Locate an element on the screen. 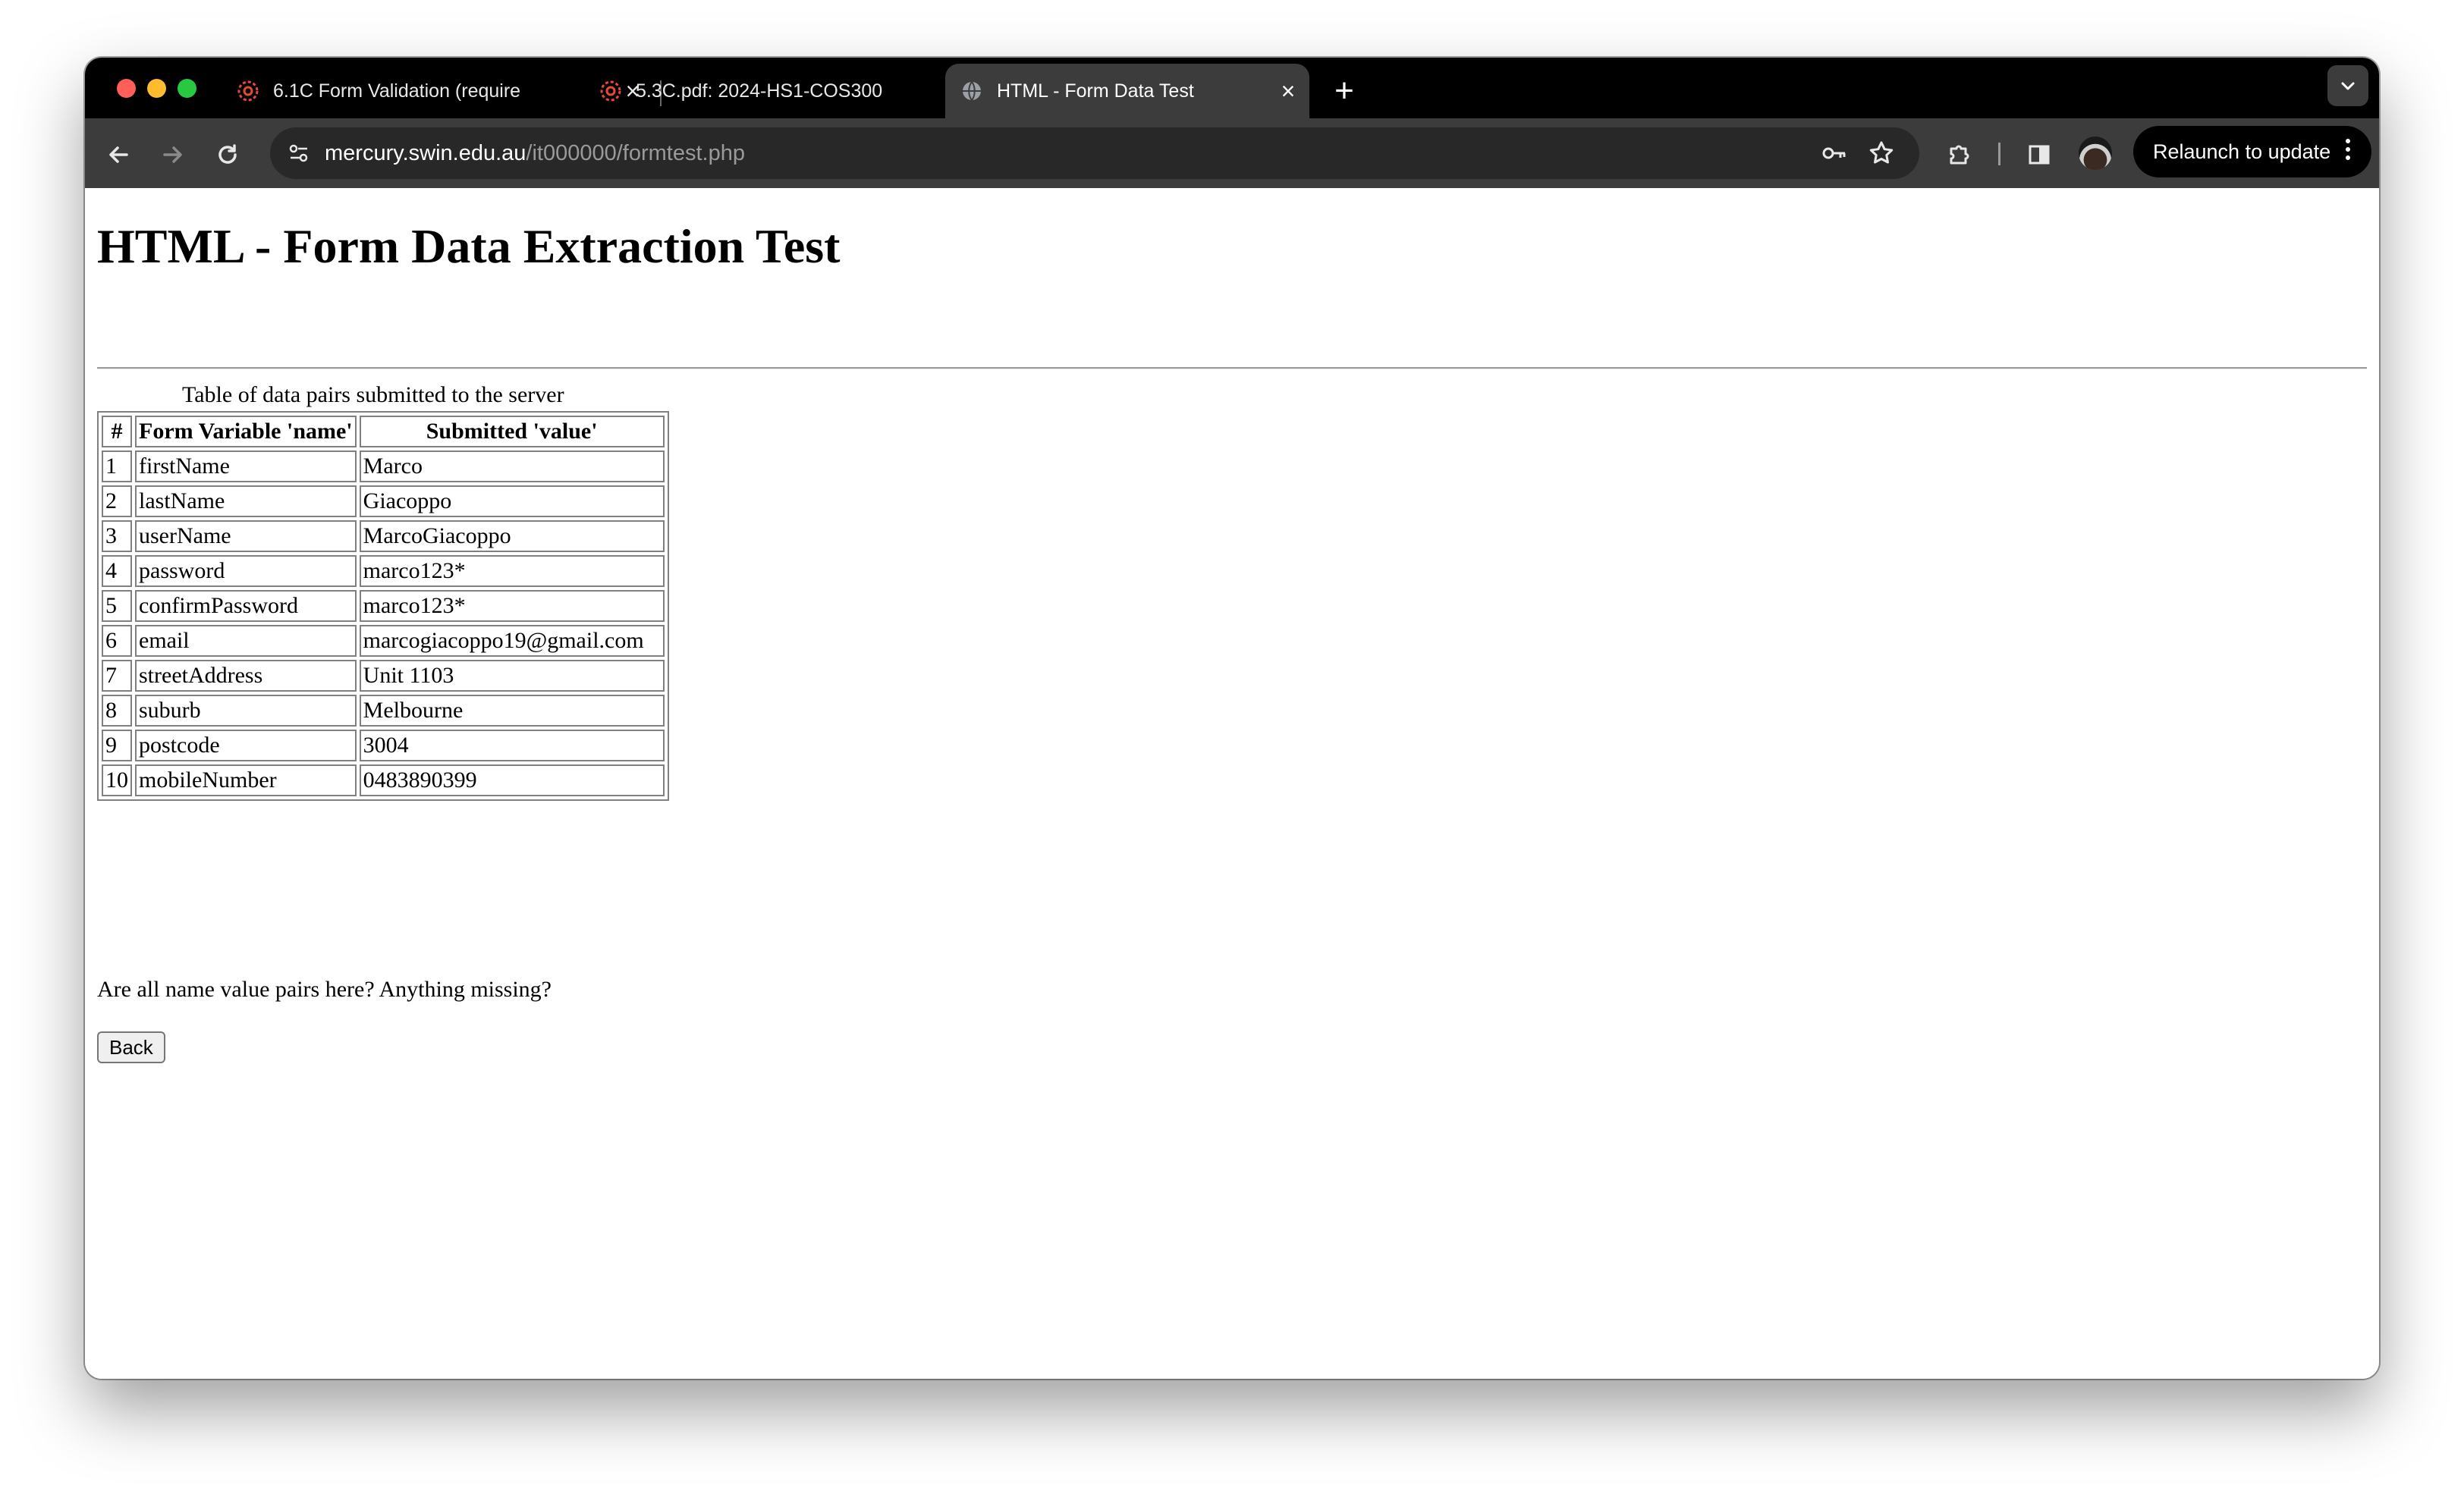  new-tab-button: + is located at coordinates (1344, 91).